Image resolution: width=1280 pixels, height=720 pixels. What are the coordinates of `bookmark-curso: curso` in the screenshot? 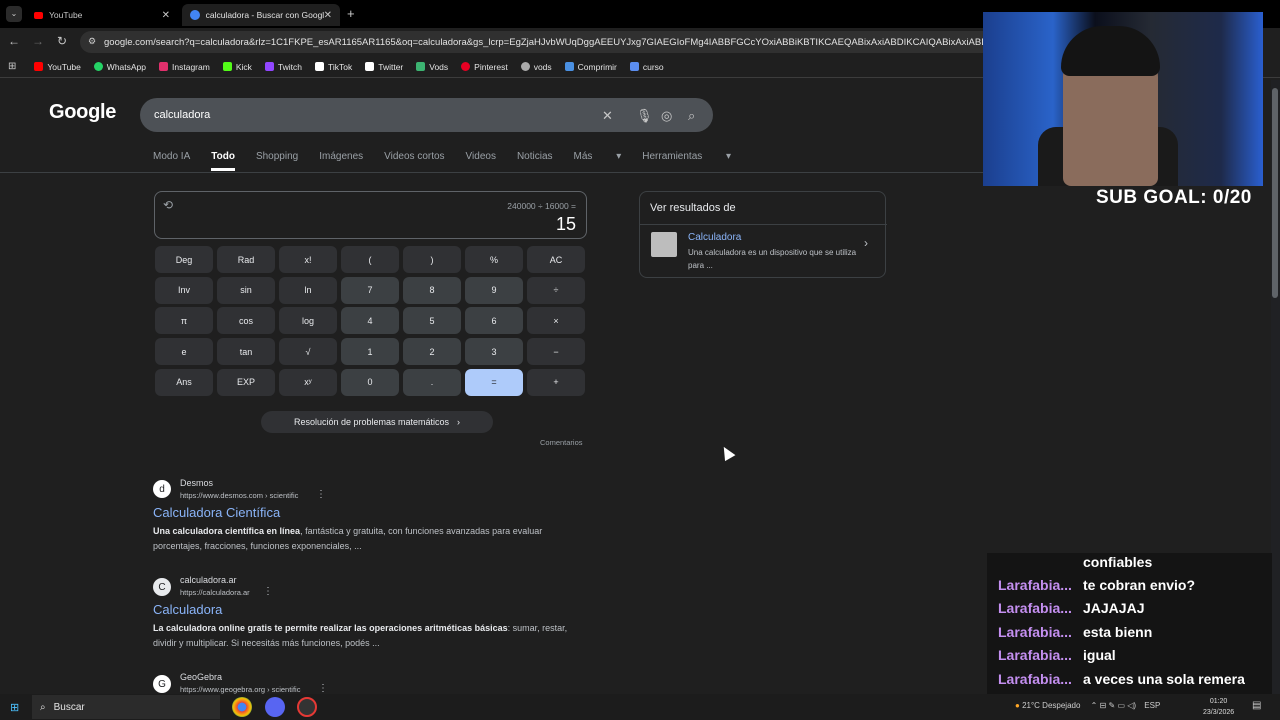 It's located at (646, 67).